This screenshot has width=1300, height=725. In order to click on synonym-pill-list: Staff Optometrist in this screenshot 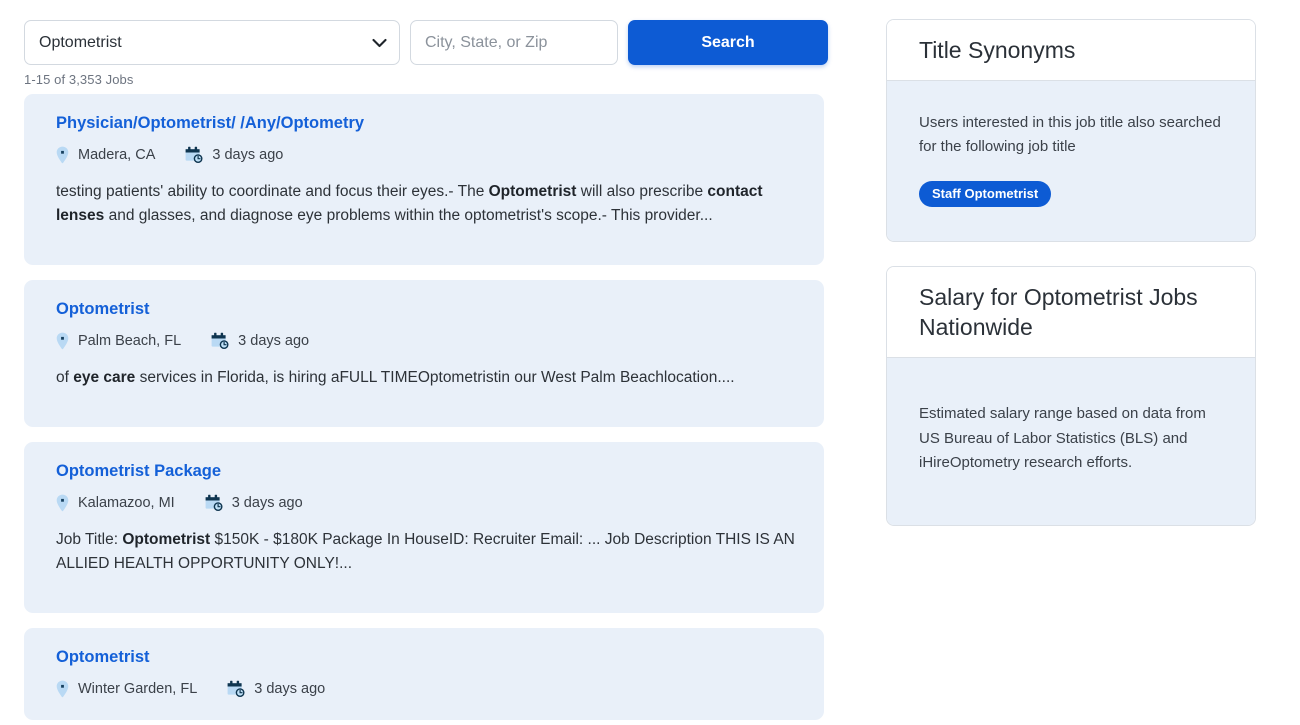, I will do `click(1072, 194)`.